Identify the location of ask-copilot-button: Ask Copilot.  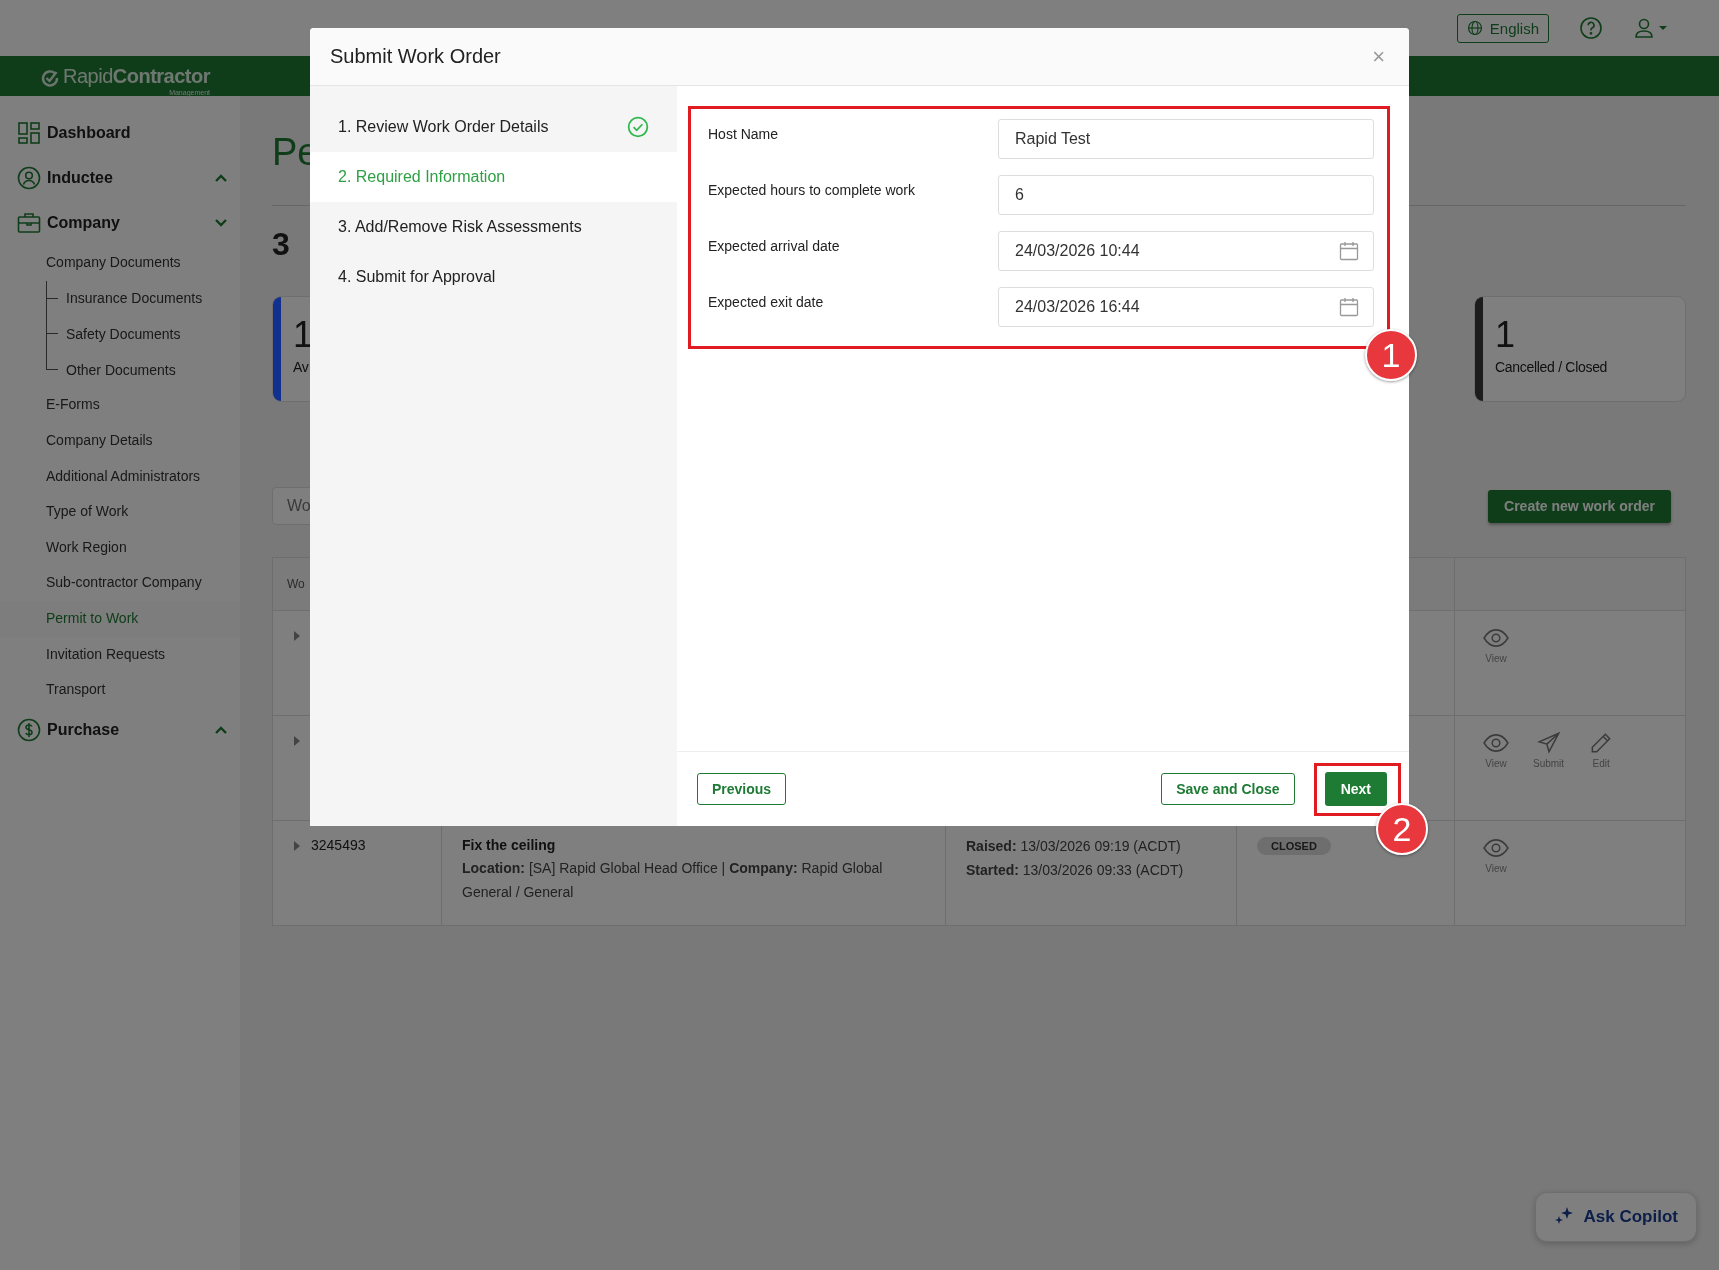
(1615, 1217).